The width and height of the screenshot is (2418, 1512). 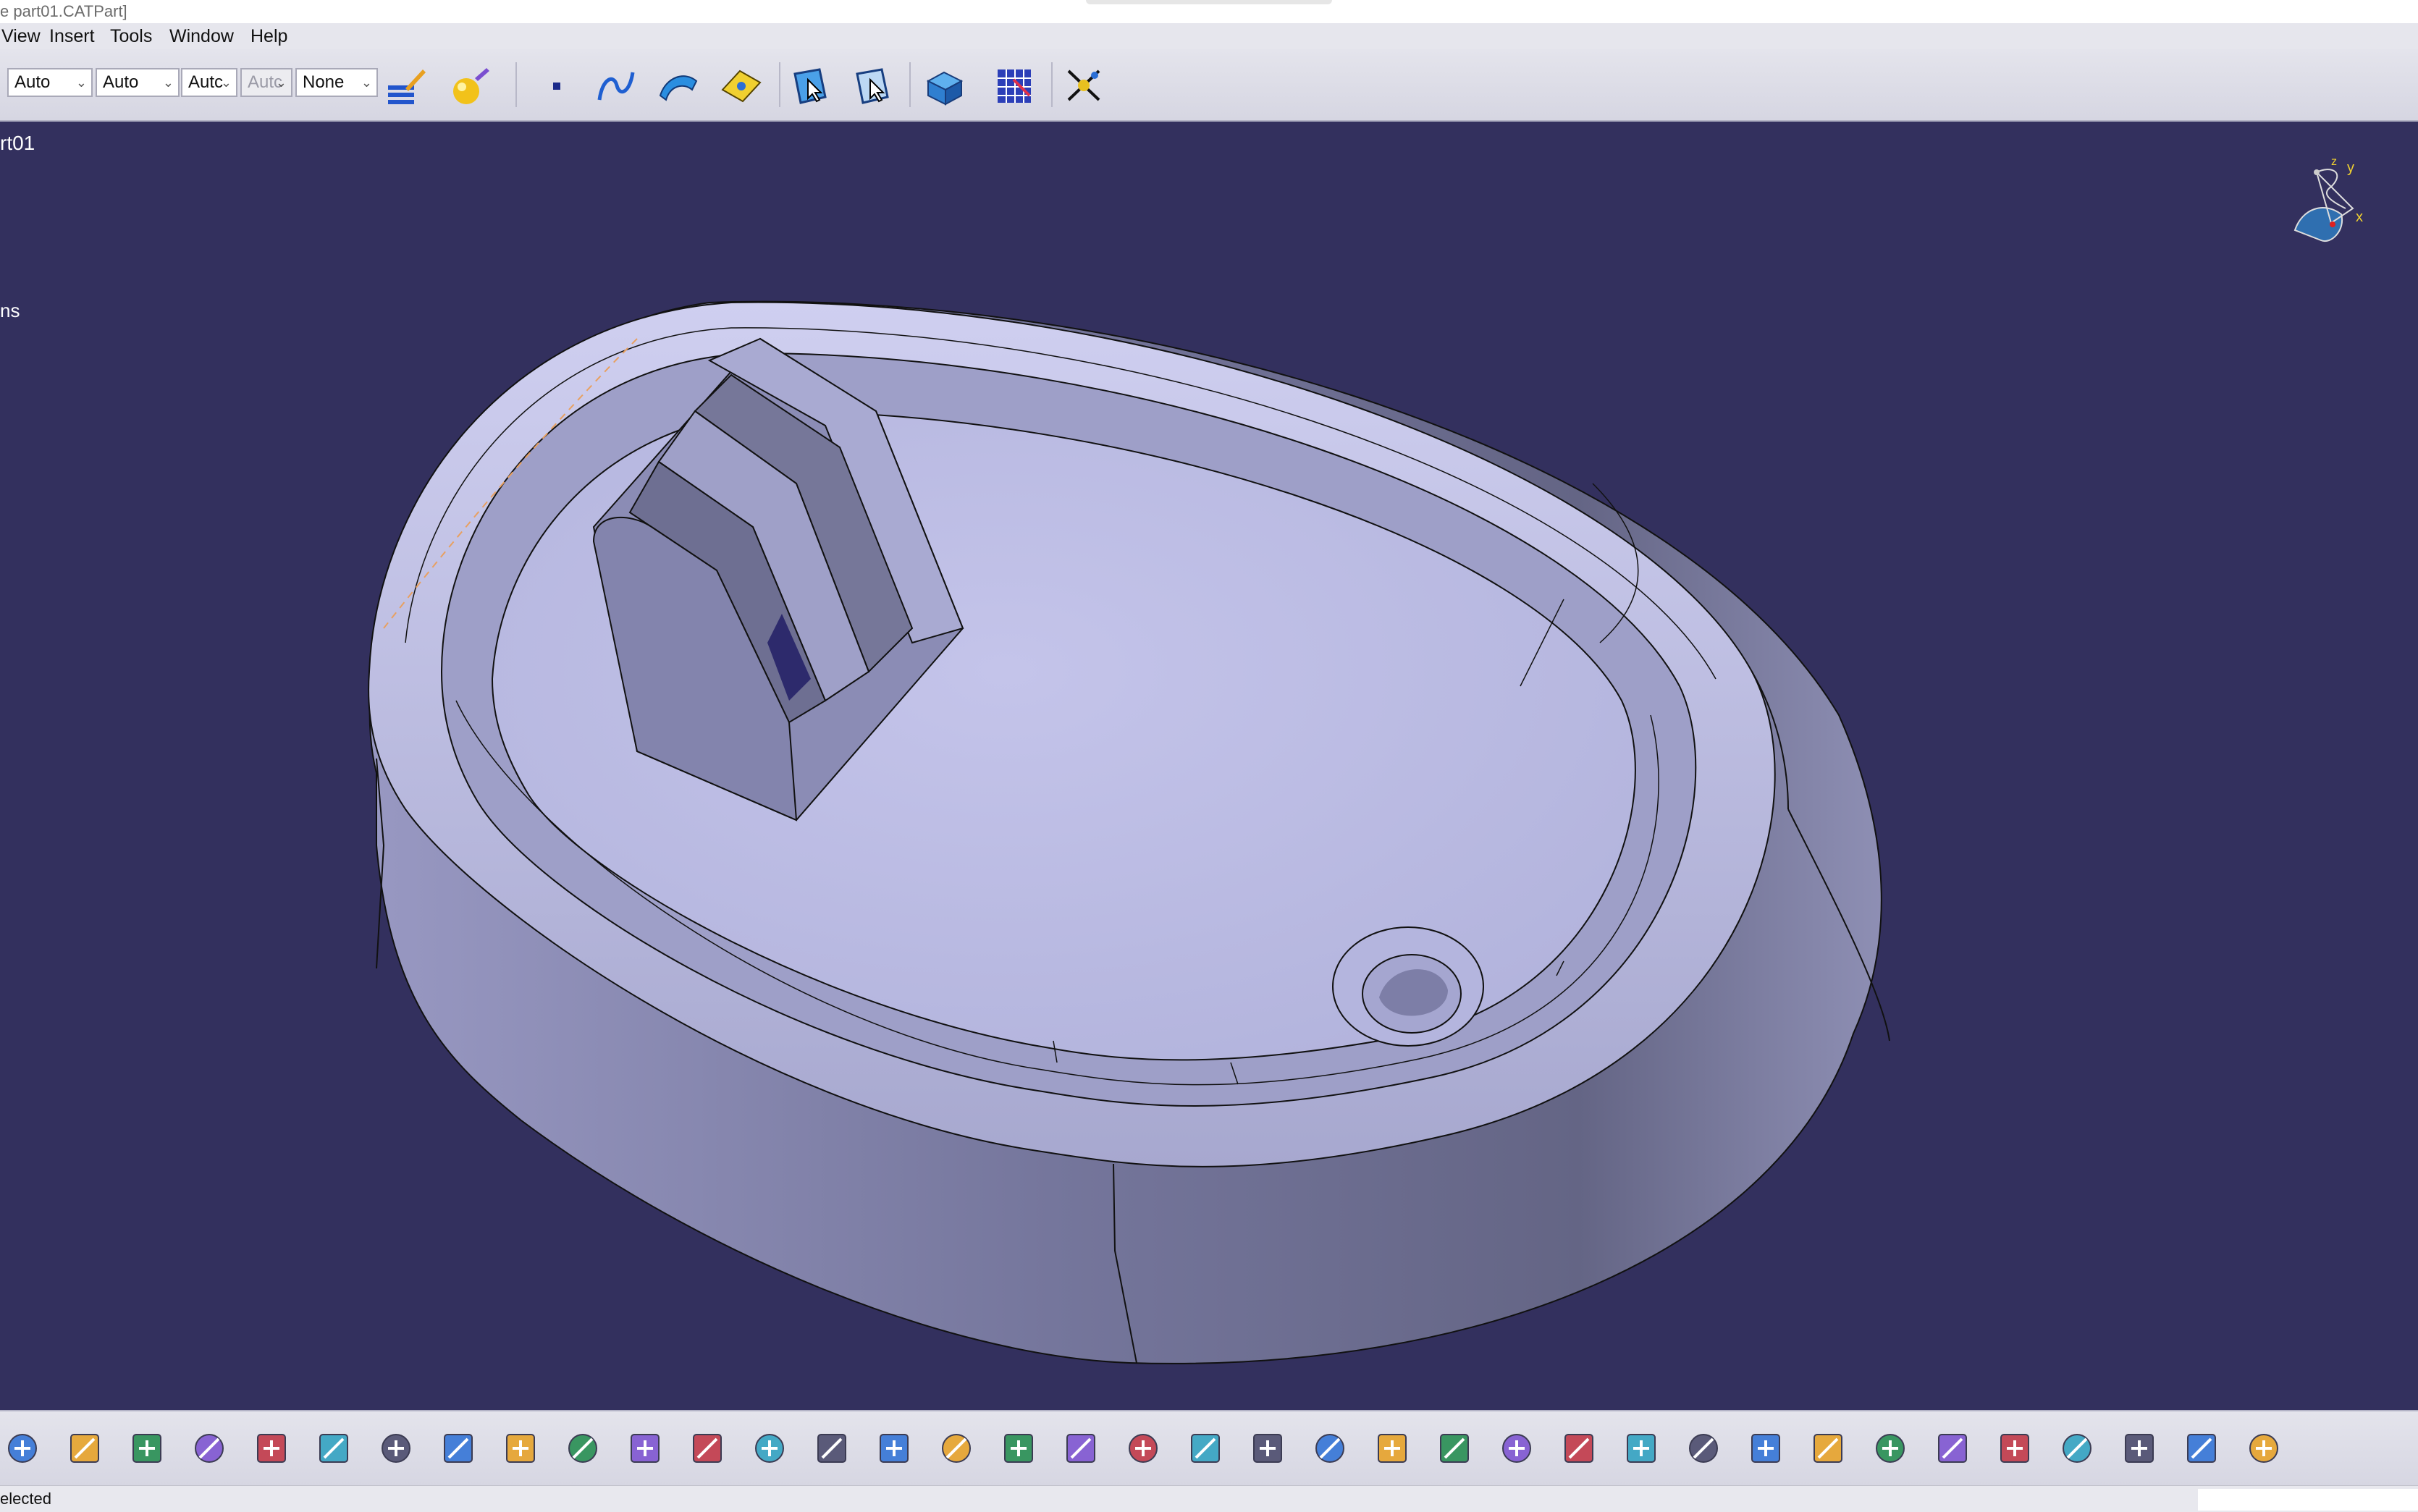 What do you see at coordinates (471, 86) in the screenshot?
I see `material-sphere-icon` at bounding box center [471, 86].